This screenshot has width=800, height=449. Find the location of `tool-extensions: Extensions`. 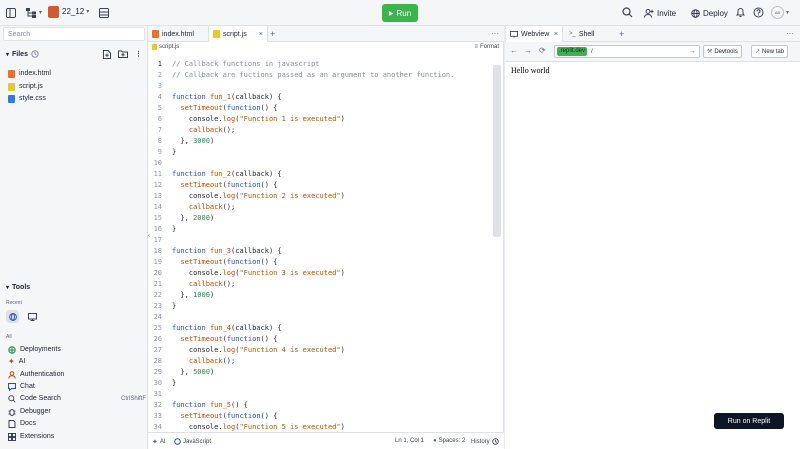

tool-extensions: Extensions is located at coordinates (77, 436).